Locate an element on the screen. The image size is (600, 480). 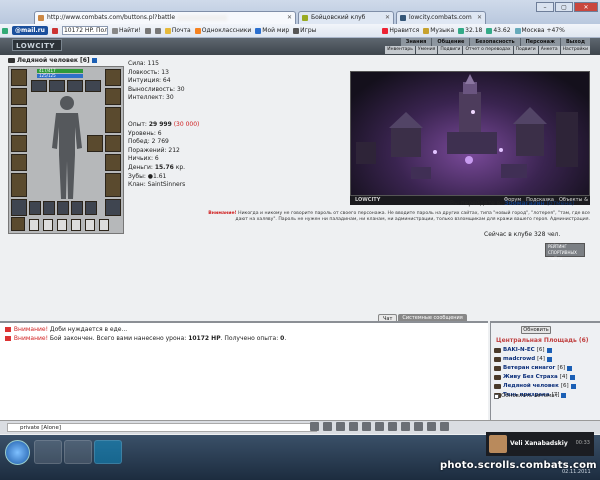
slot-belt is located at coordinates (19, 162).